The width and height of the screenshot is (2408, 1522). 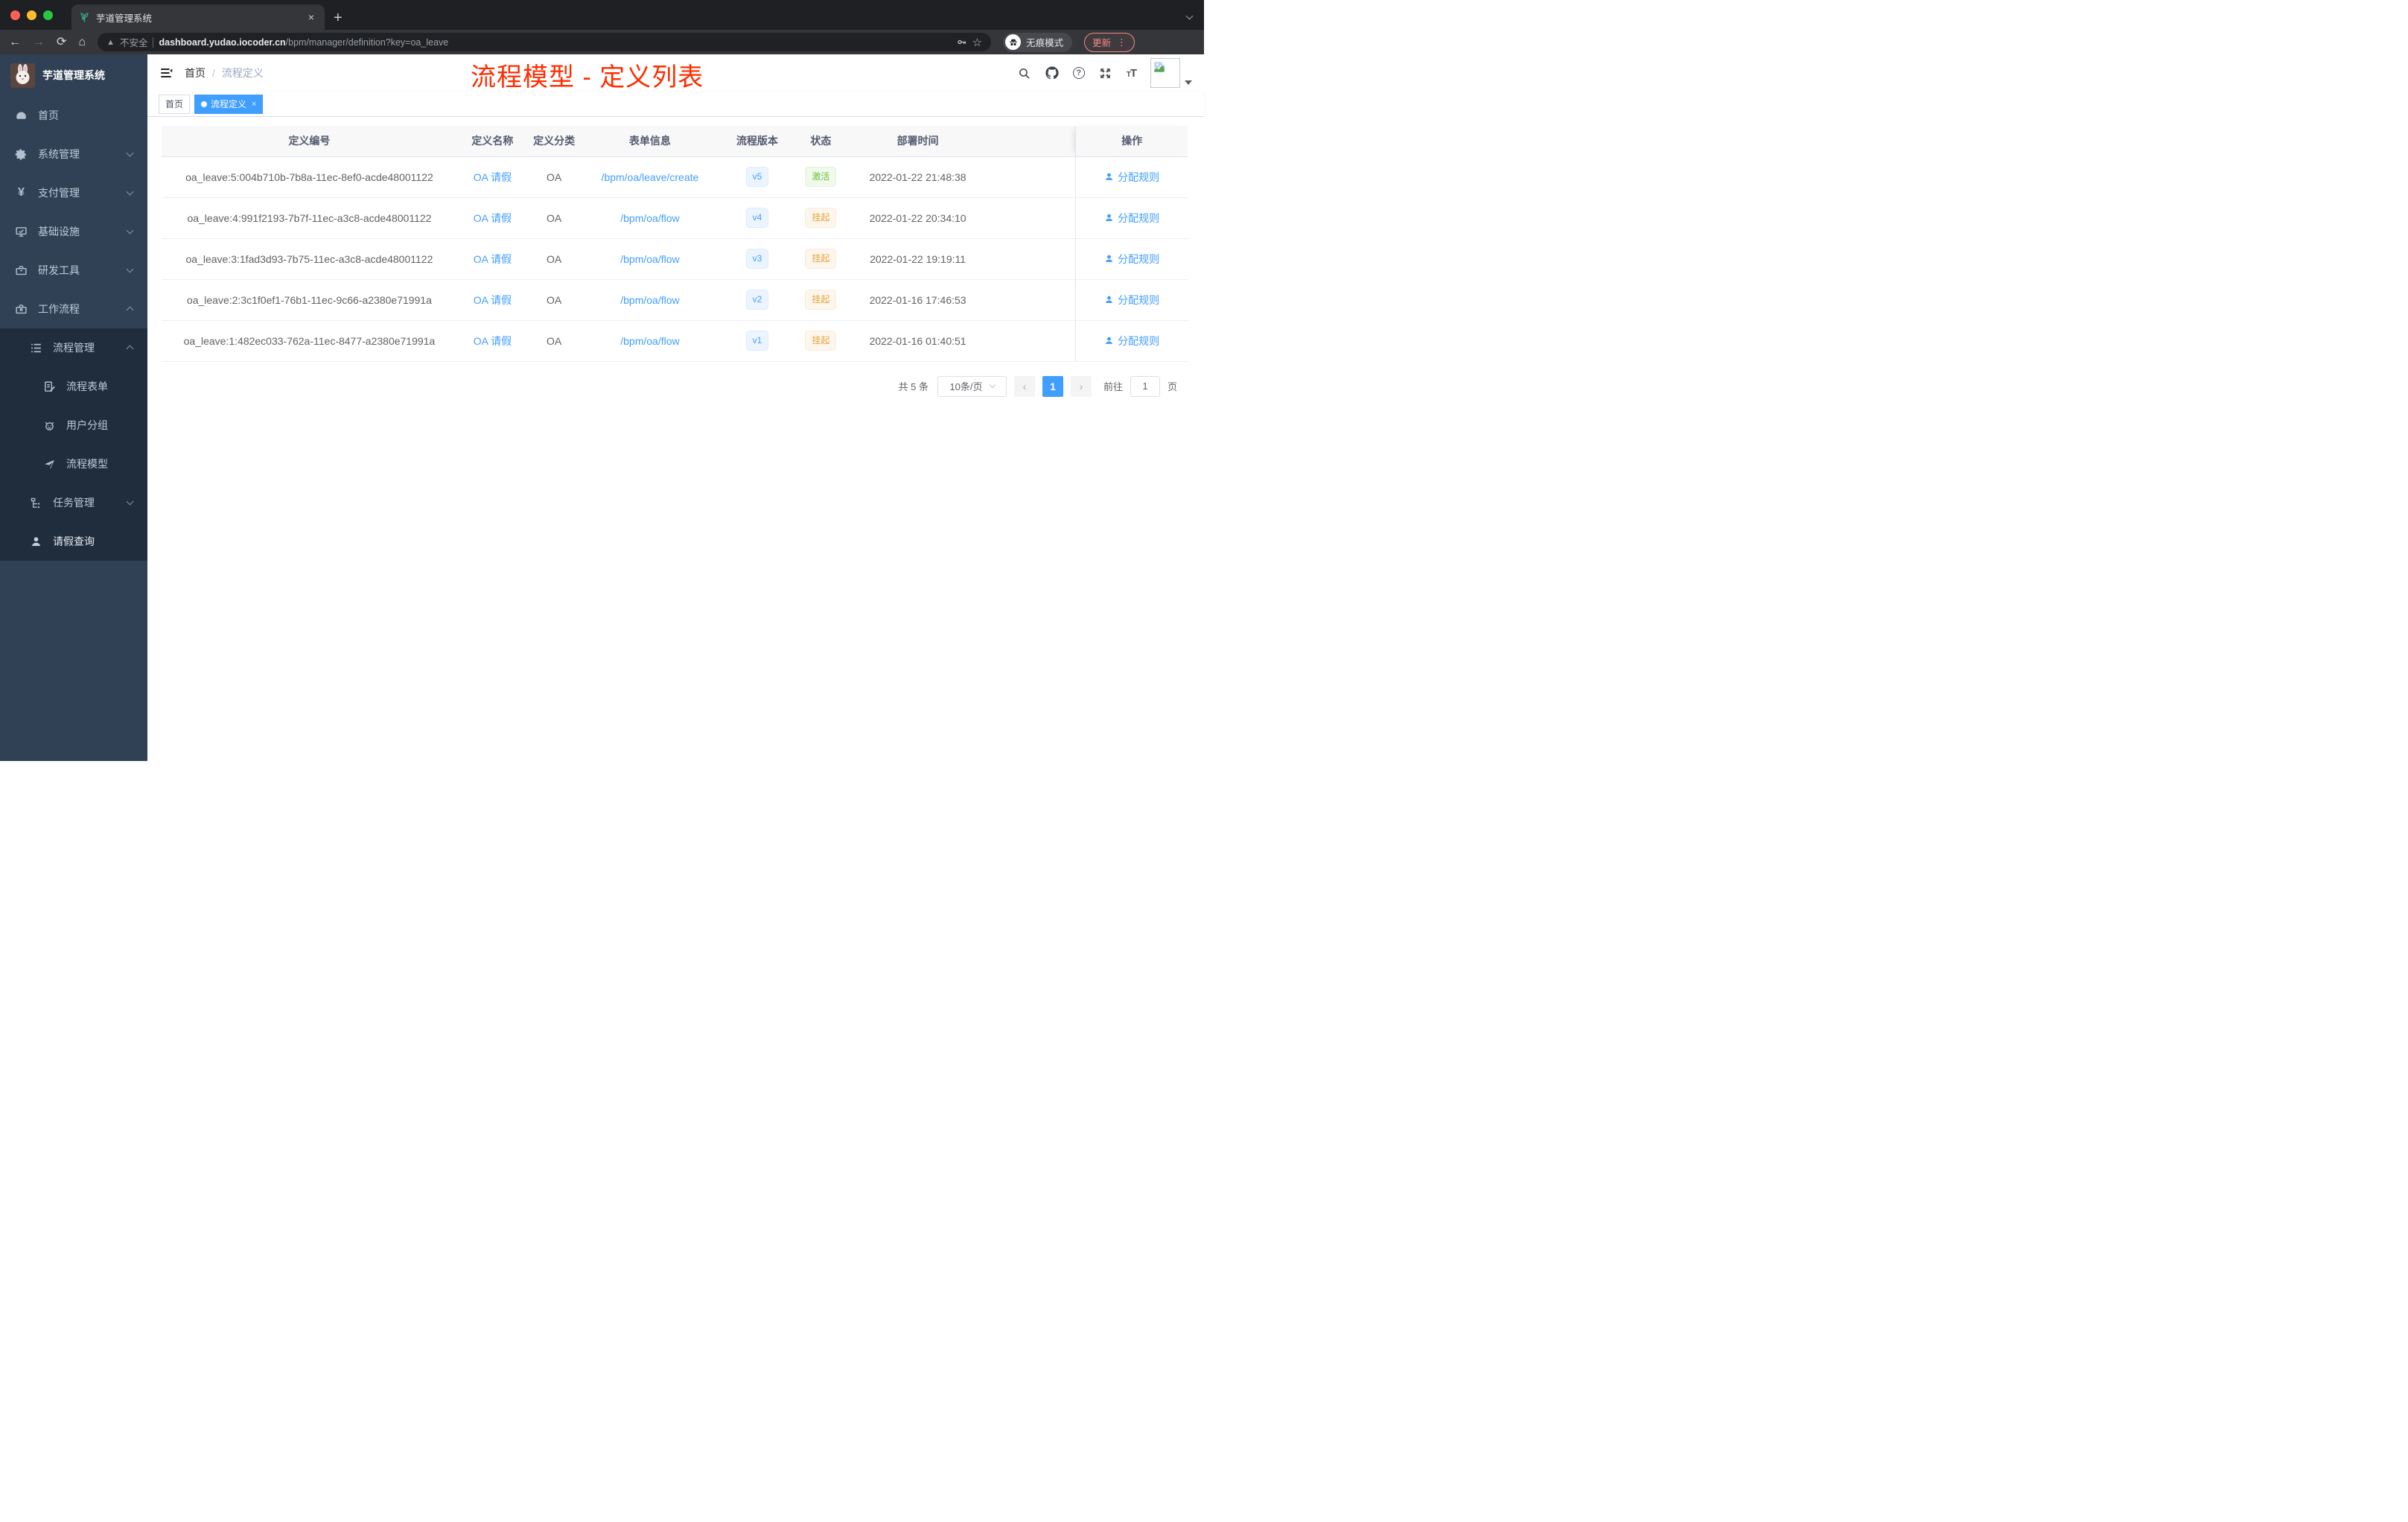 I want to click on sidebar-item-user-group: 用户分组, so click(x=73, y=425).